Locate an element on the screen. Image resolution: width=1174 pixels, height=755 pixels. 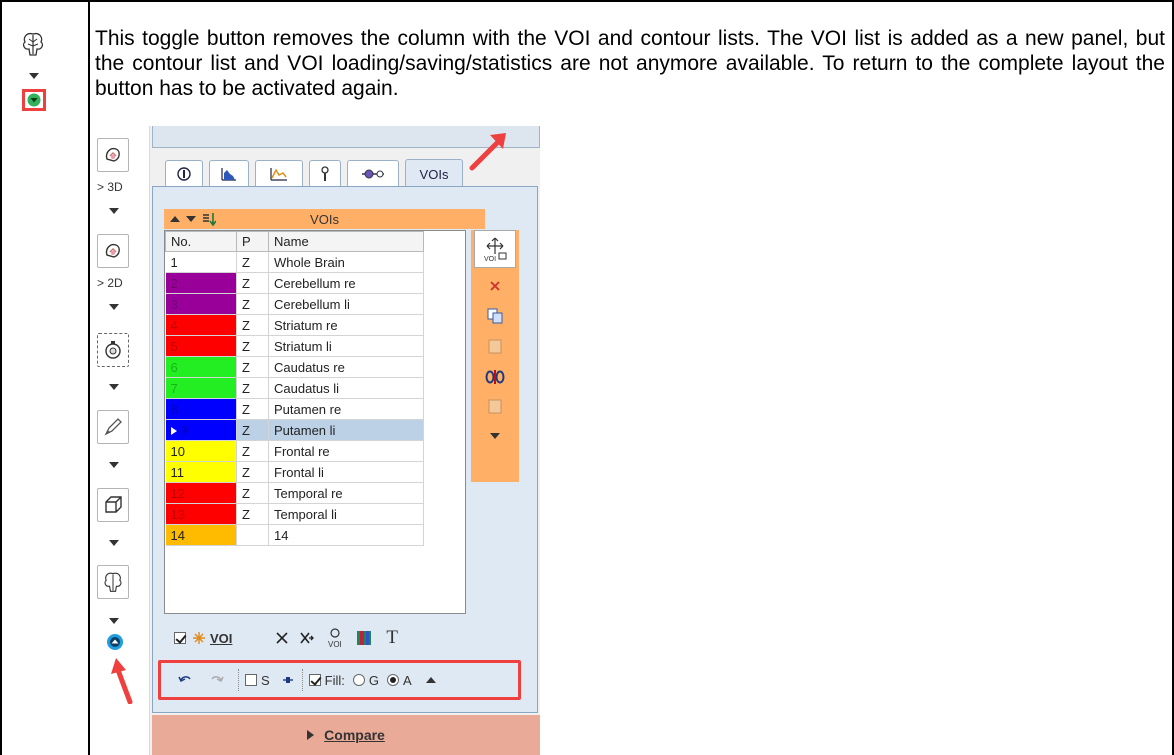
text-tool: T is located at coordinates (392, 638).